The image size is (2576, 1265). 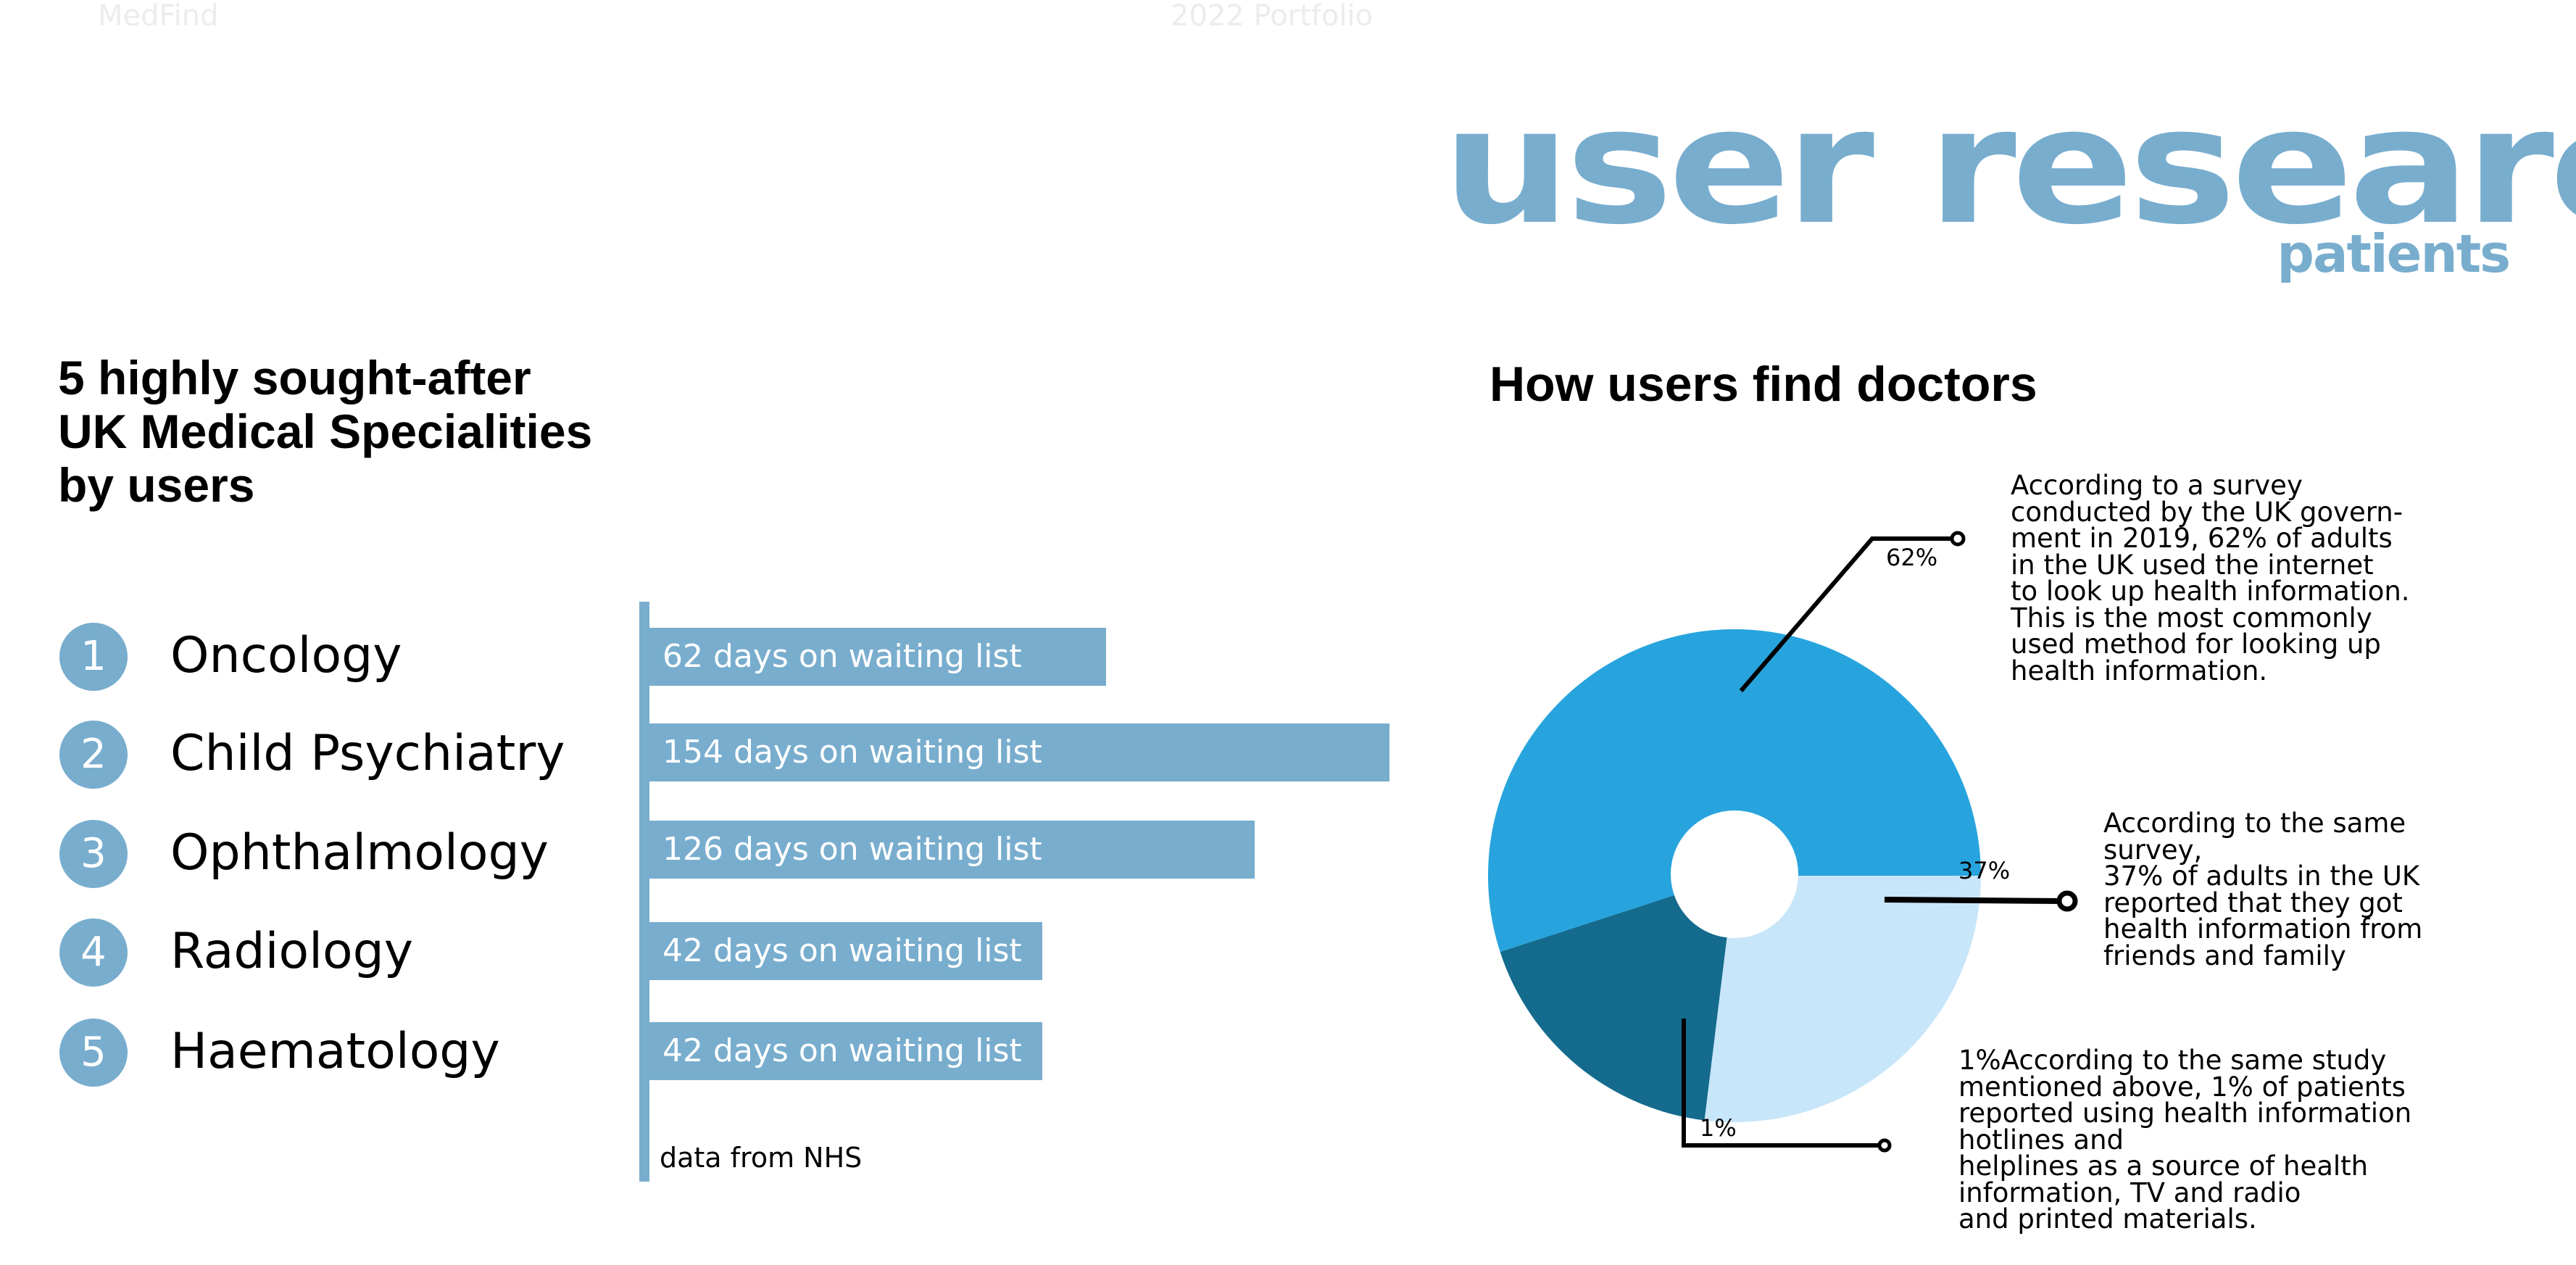 I want to click on bar-haematology: 42 days on waiting list, so click(x=845, y=1051).